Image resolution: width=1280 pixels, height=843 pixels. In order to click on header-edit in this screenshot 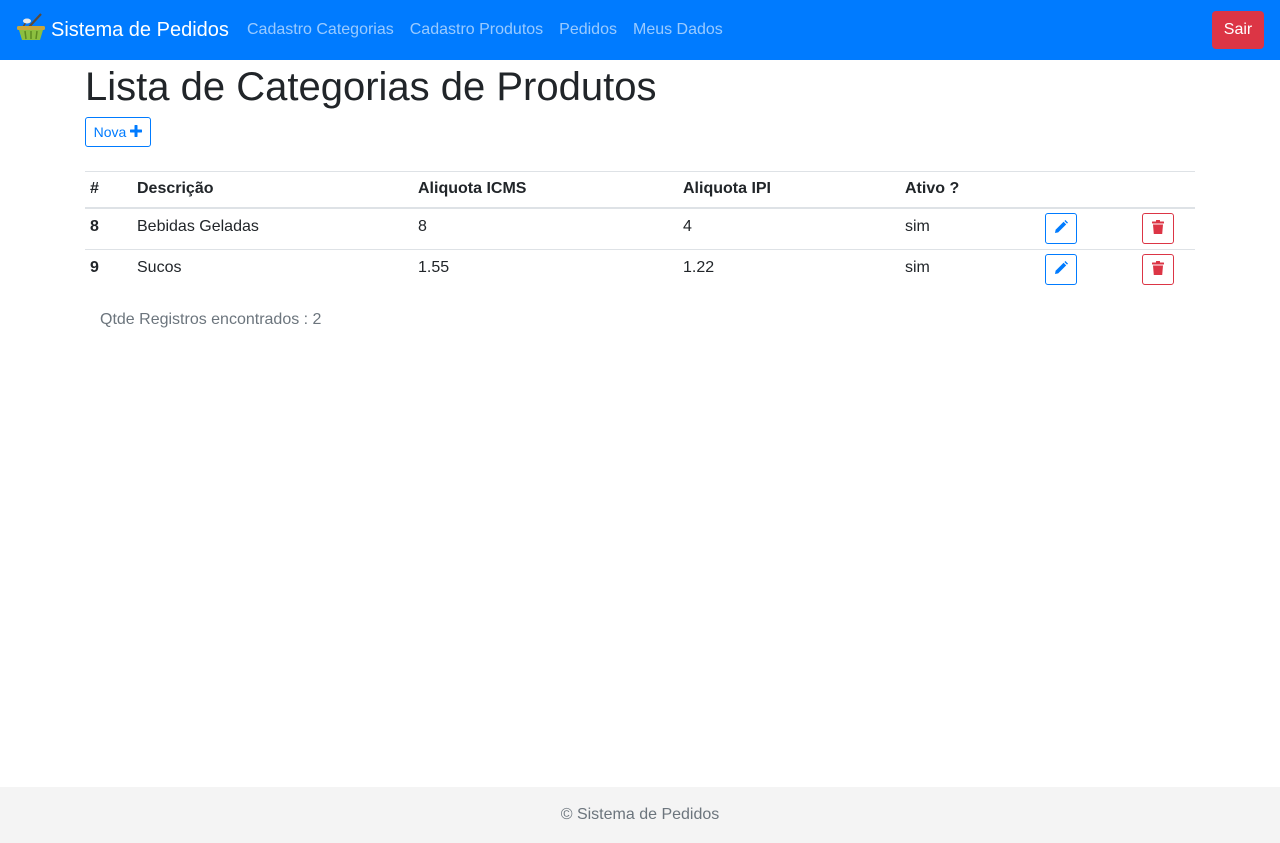, I will do `click(1088, 190)`.